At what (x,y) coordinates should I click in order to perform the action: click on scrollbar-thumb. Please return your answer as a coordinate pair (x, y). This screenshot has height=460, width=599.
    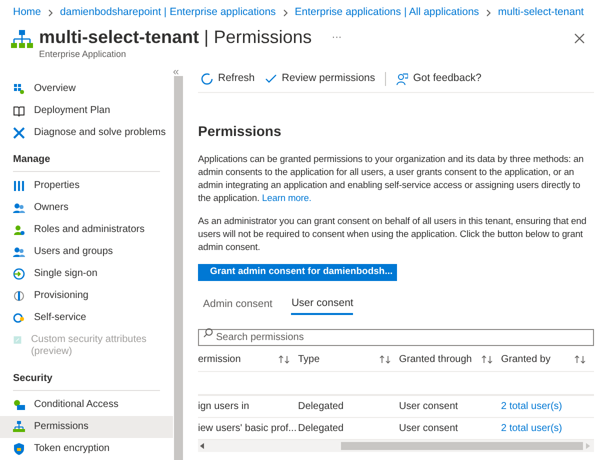
    Looking at the image, I should click on (462, 446).